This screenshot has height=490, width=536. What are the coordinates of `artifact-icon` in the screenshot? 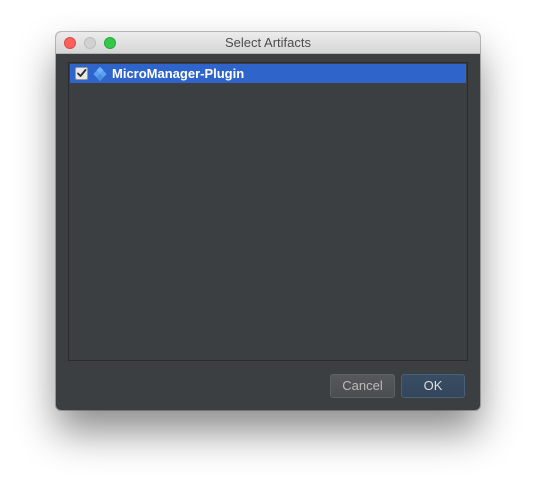 It's located at (100, 73).